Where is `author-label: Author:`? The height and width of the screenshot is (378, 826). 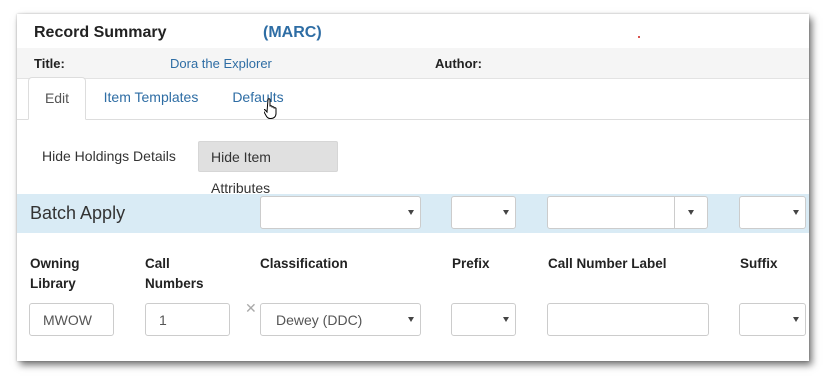
author-label: Author: is located at coordinates (458, 63).